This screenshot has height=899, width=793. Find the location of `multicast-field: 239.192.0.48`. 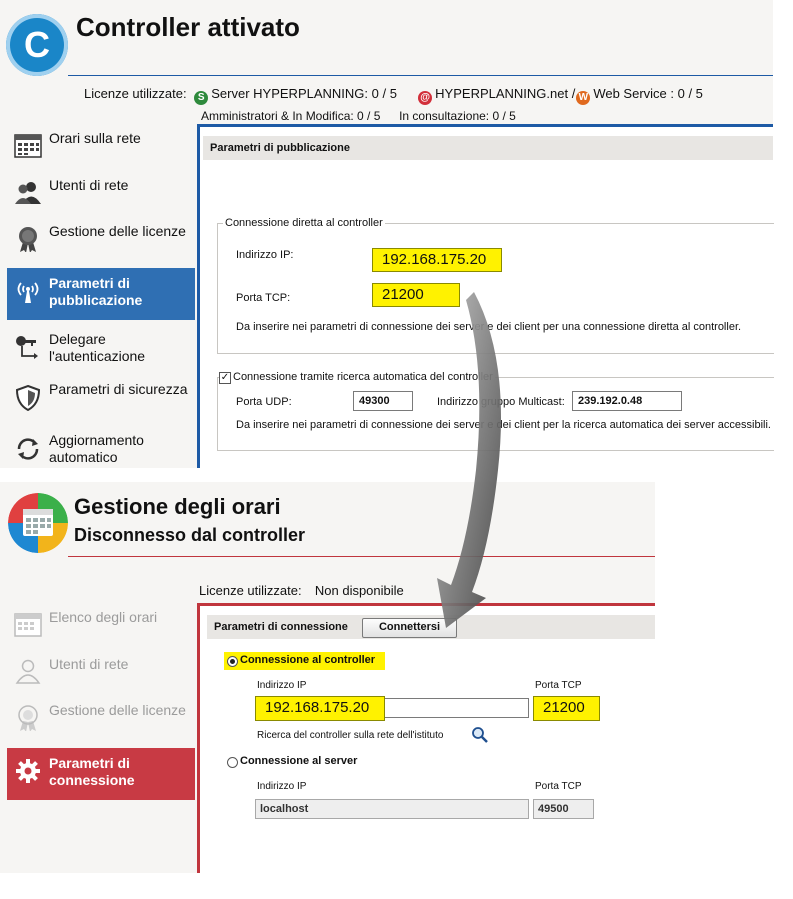

multicast-field: 239.192.0.48 is located at coordinates (627, 401).